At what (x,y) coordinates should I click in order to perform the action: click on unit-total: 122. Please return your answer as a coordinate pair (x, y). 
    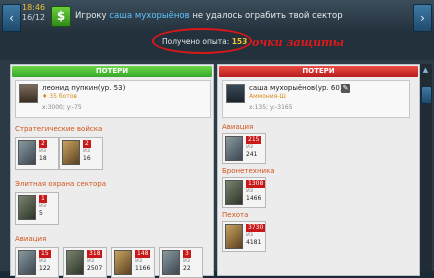
    Looking at the image, I should click on (45, 268).